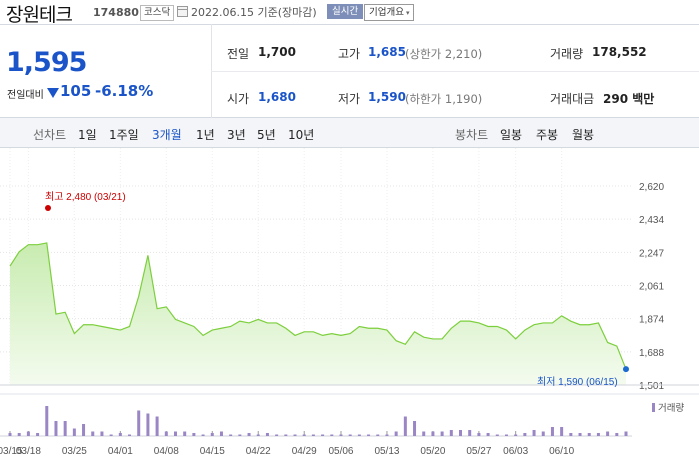  What do you see at coordinates (238, 54) in the screenshot?
I see `prev-label: 전일` at bounding box center [238, 54].